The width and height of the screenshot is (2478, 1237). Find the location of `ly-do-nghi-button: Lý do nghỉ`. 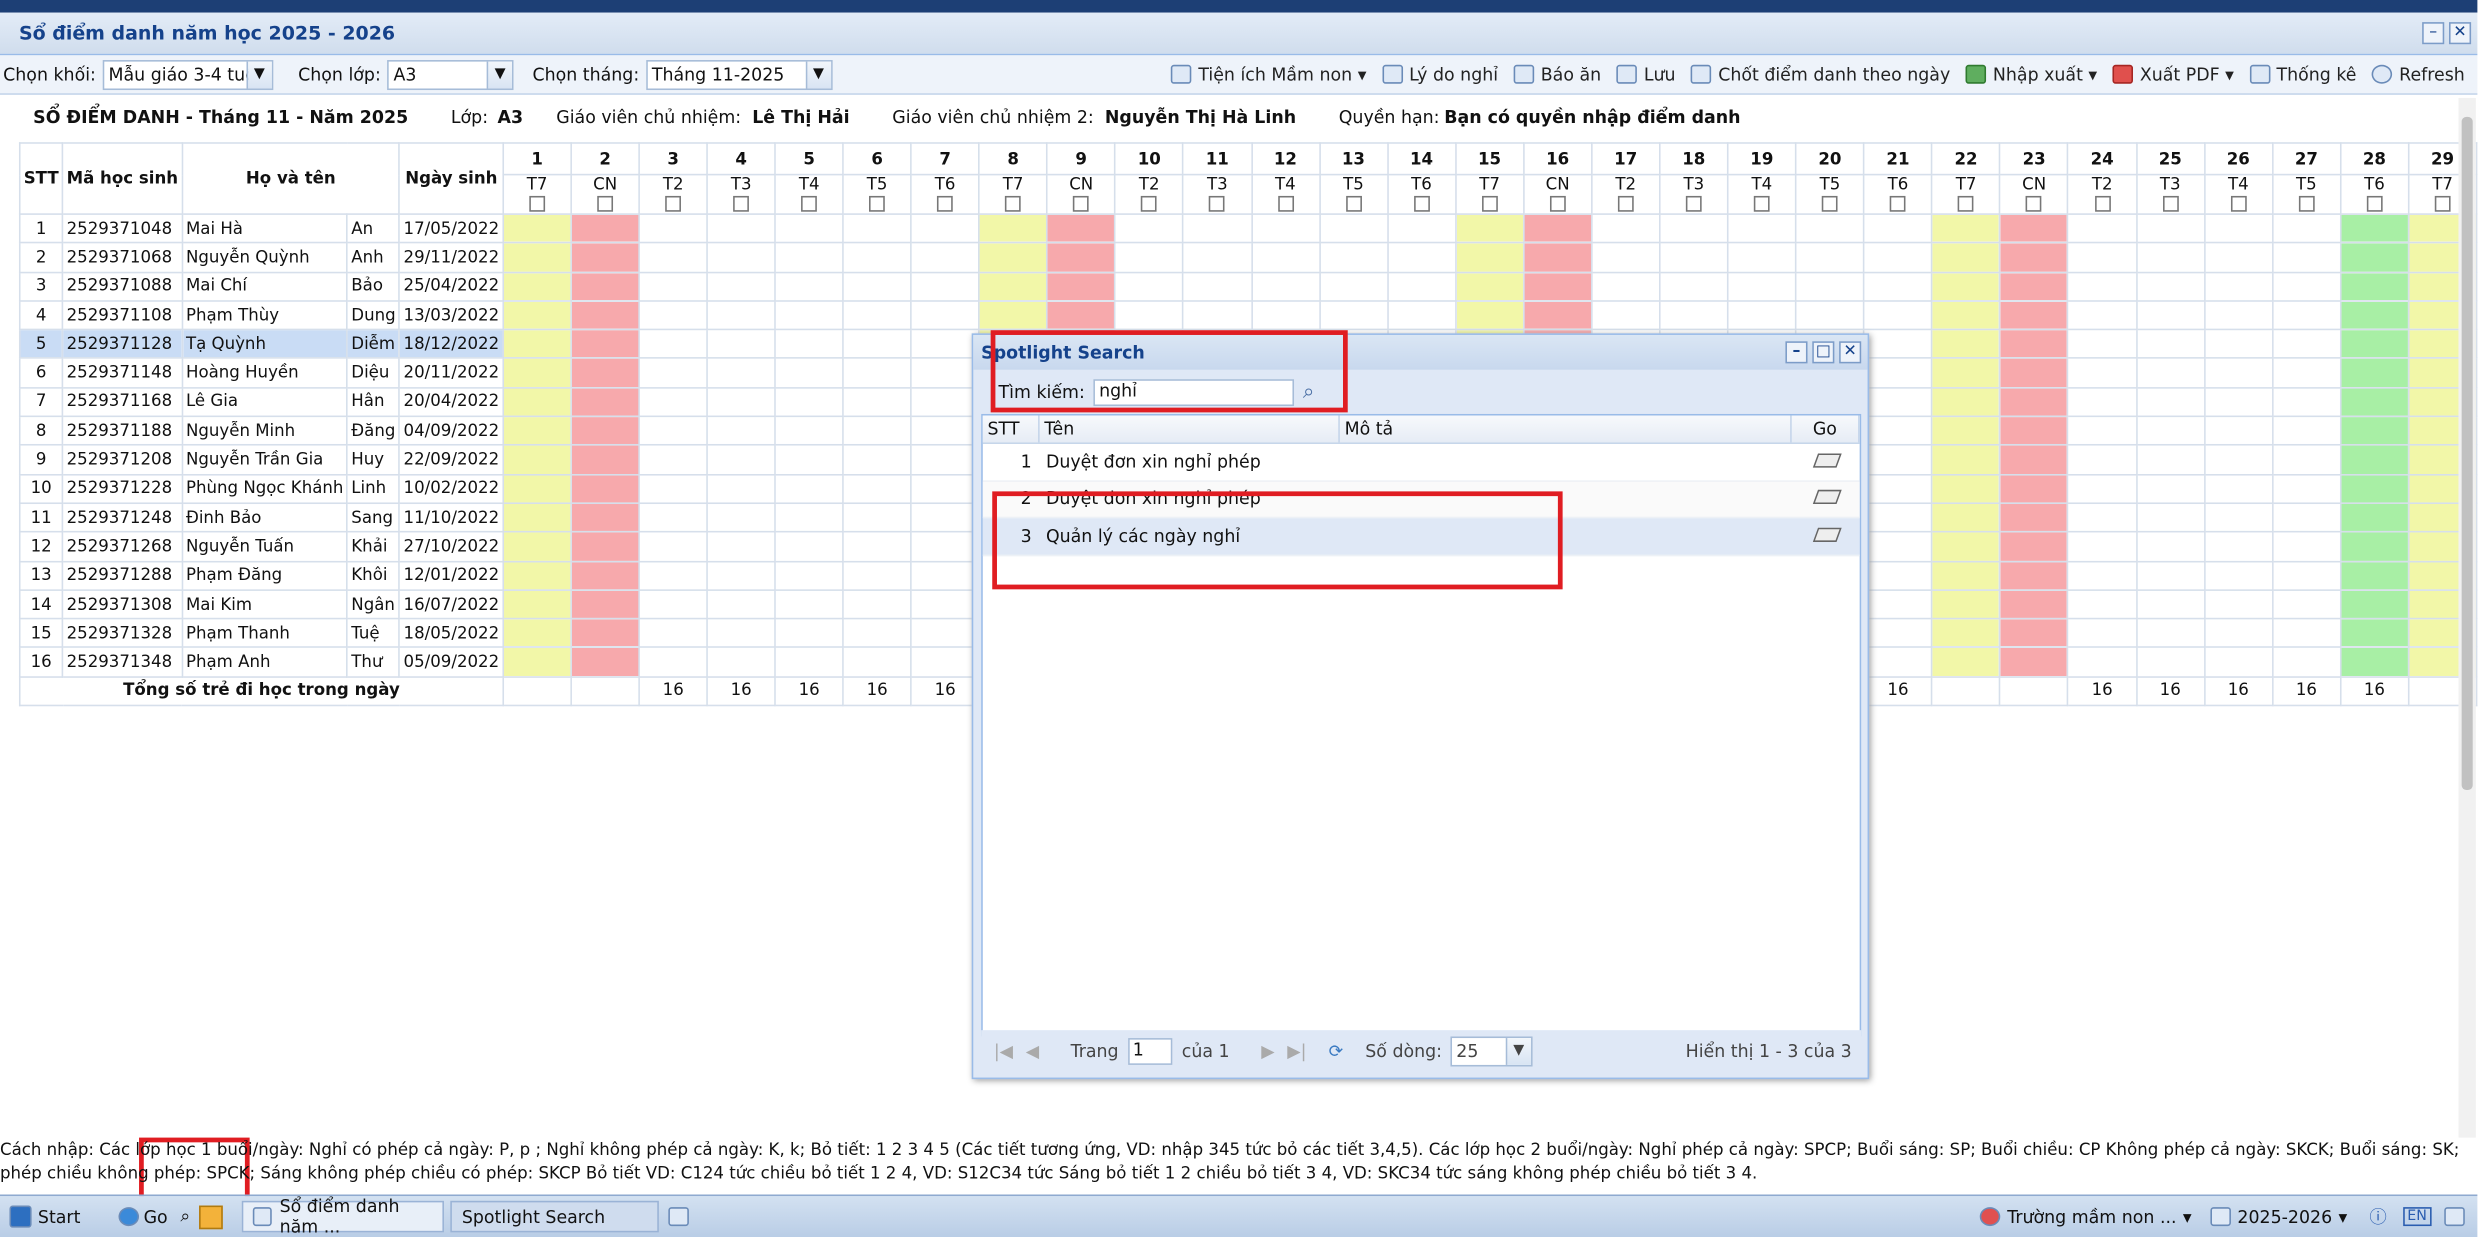

ly-do-nghi-button: Lý do nghỉ is located at coordinates (1440, 74).